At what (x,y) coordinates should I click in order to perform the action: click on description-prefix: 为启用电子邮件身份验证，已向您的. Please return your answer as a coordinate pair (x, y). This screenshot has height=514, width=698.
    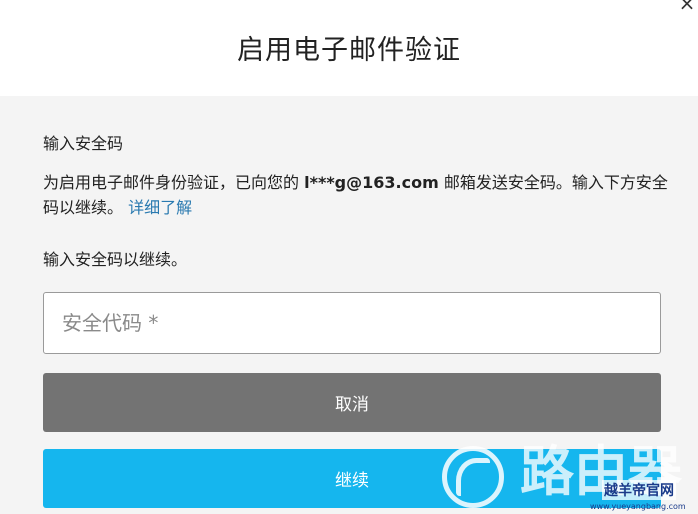
    Looking at the image, I should click on (174, 182).